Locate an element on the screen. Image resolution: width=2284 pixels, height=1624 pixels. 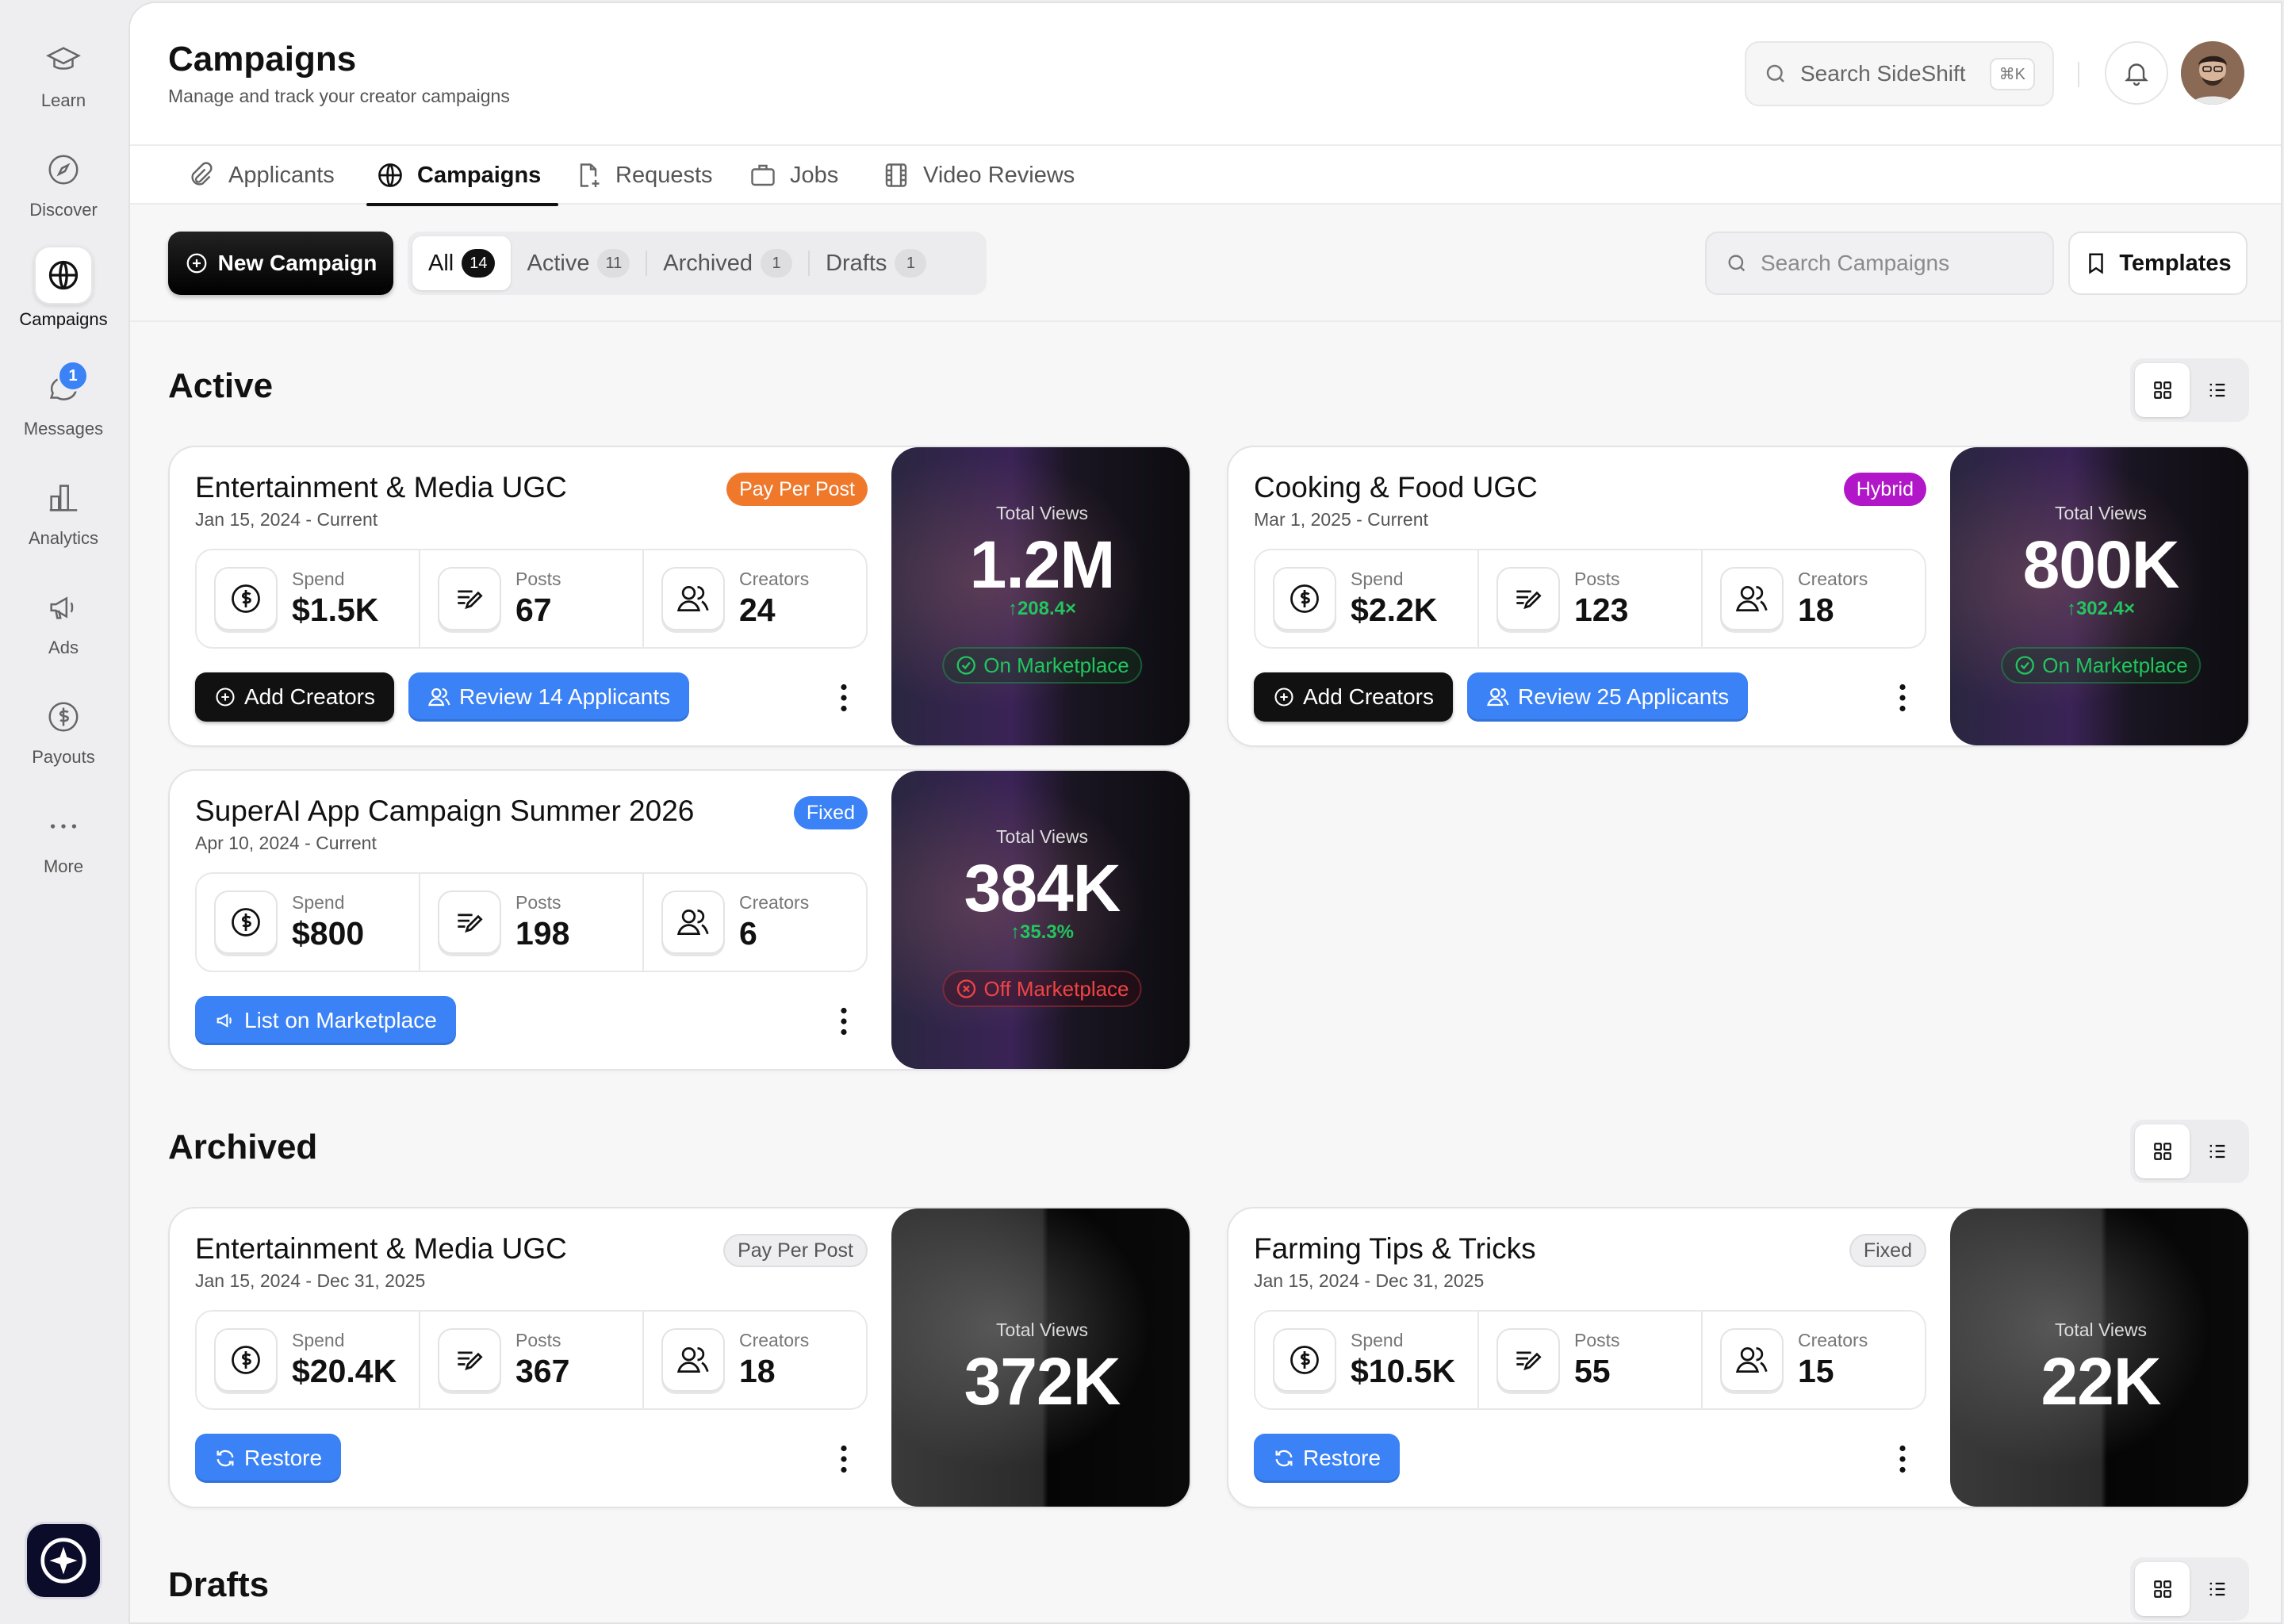
view-toggle is located at coordinates (2189, 1151).